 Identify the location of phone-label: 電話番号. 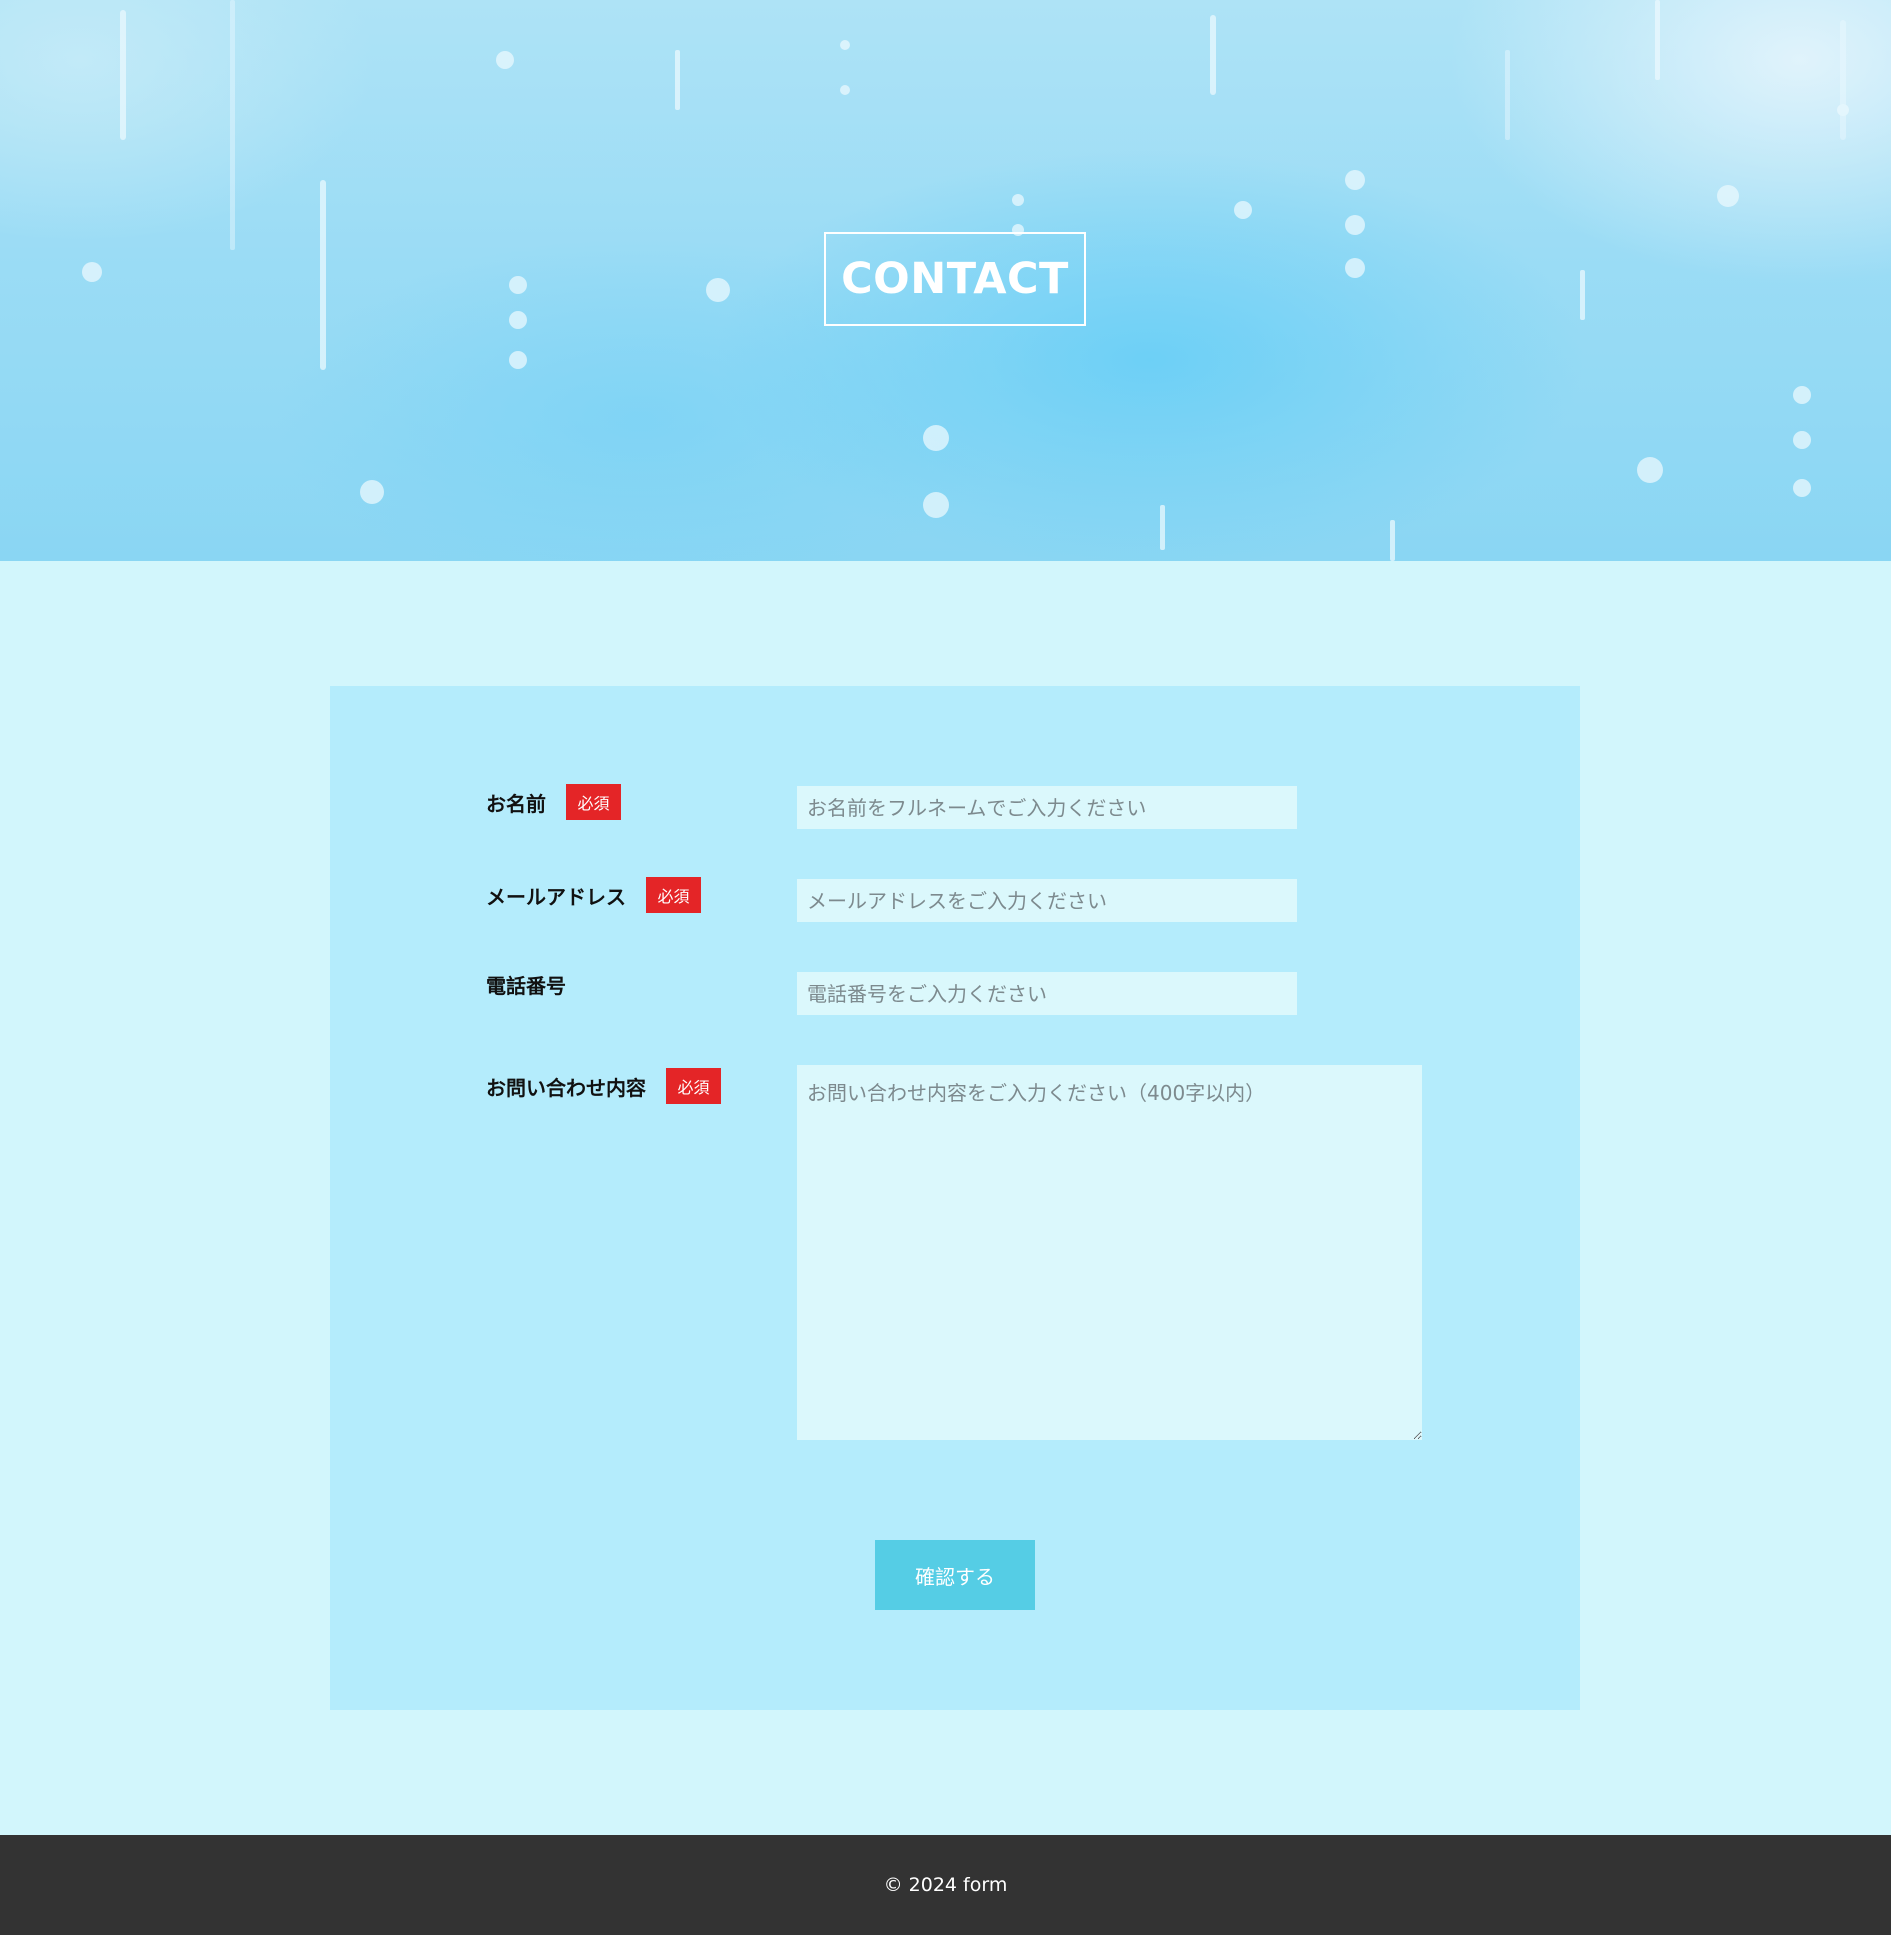
(526, 986).